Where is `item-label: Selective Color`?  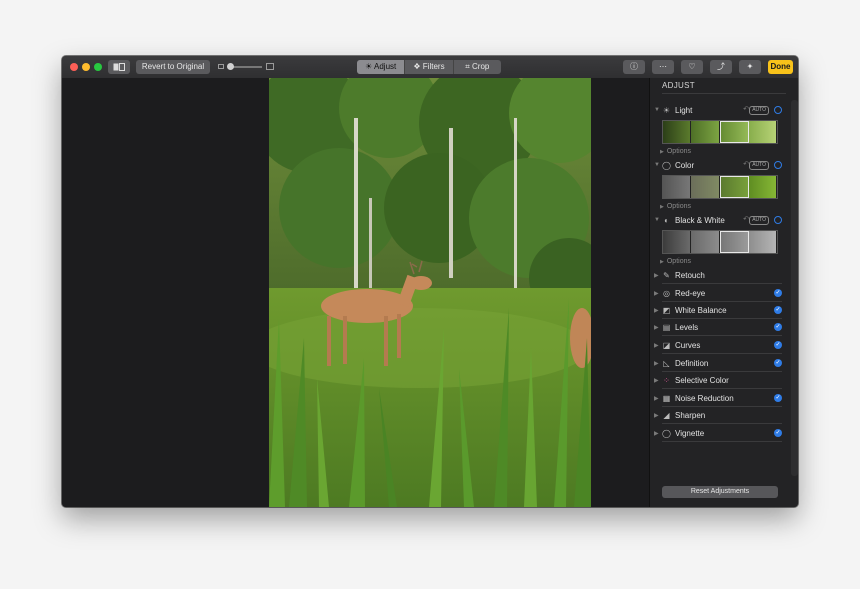
item-label: Selective Color is located at coordinates (702, 380).